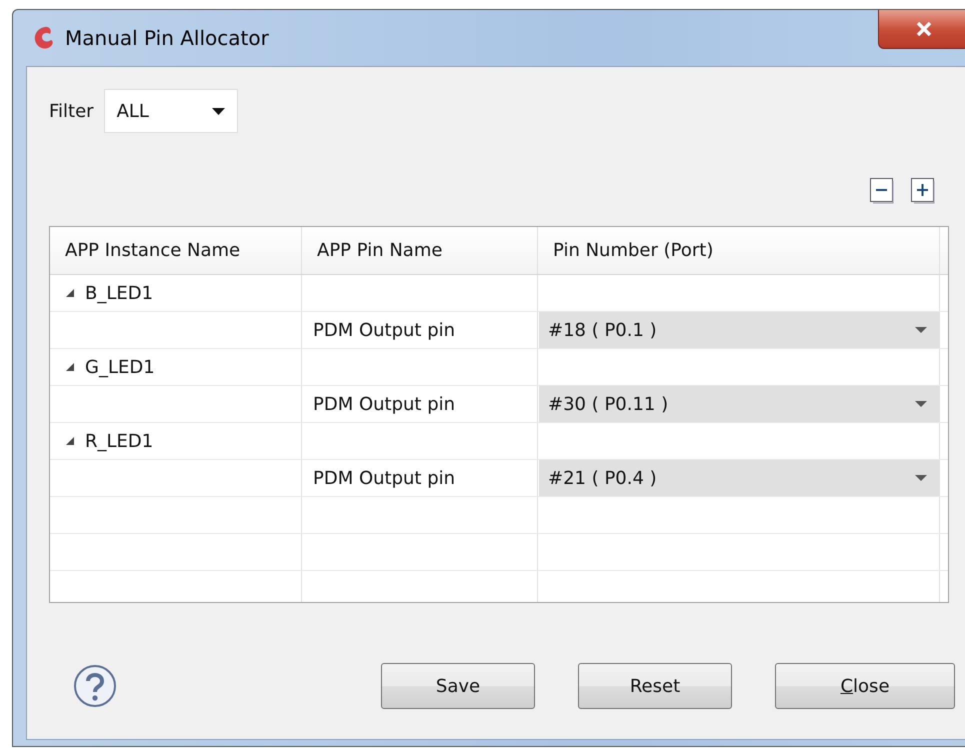  I want to click on pin-dropdown: #21 ( P0.4 ), so click(739, 478).